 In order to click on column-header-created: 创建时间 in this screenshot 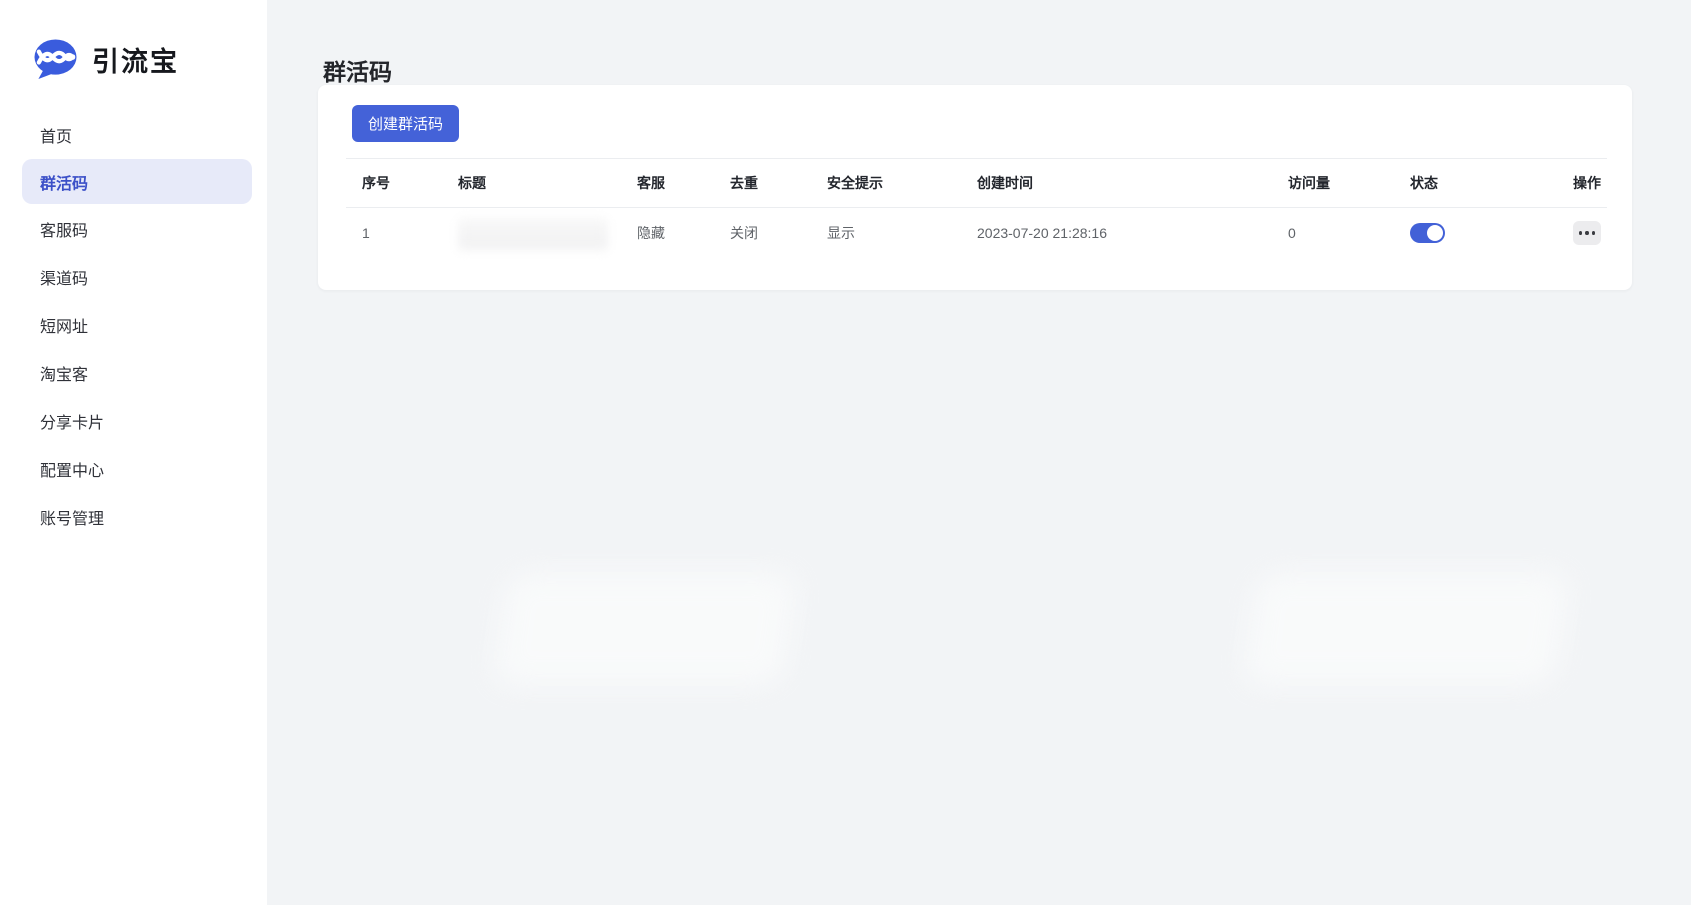, I will do `click(1116, 183)`.